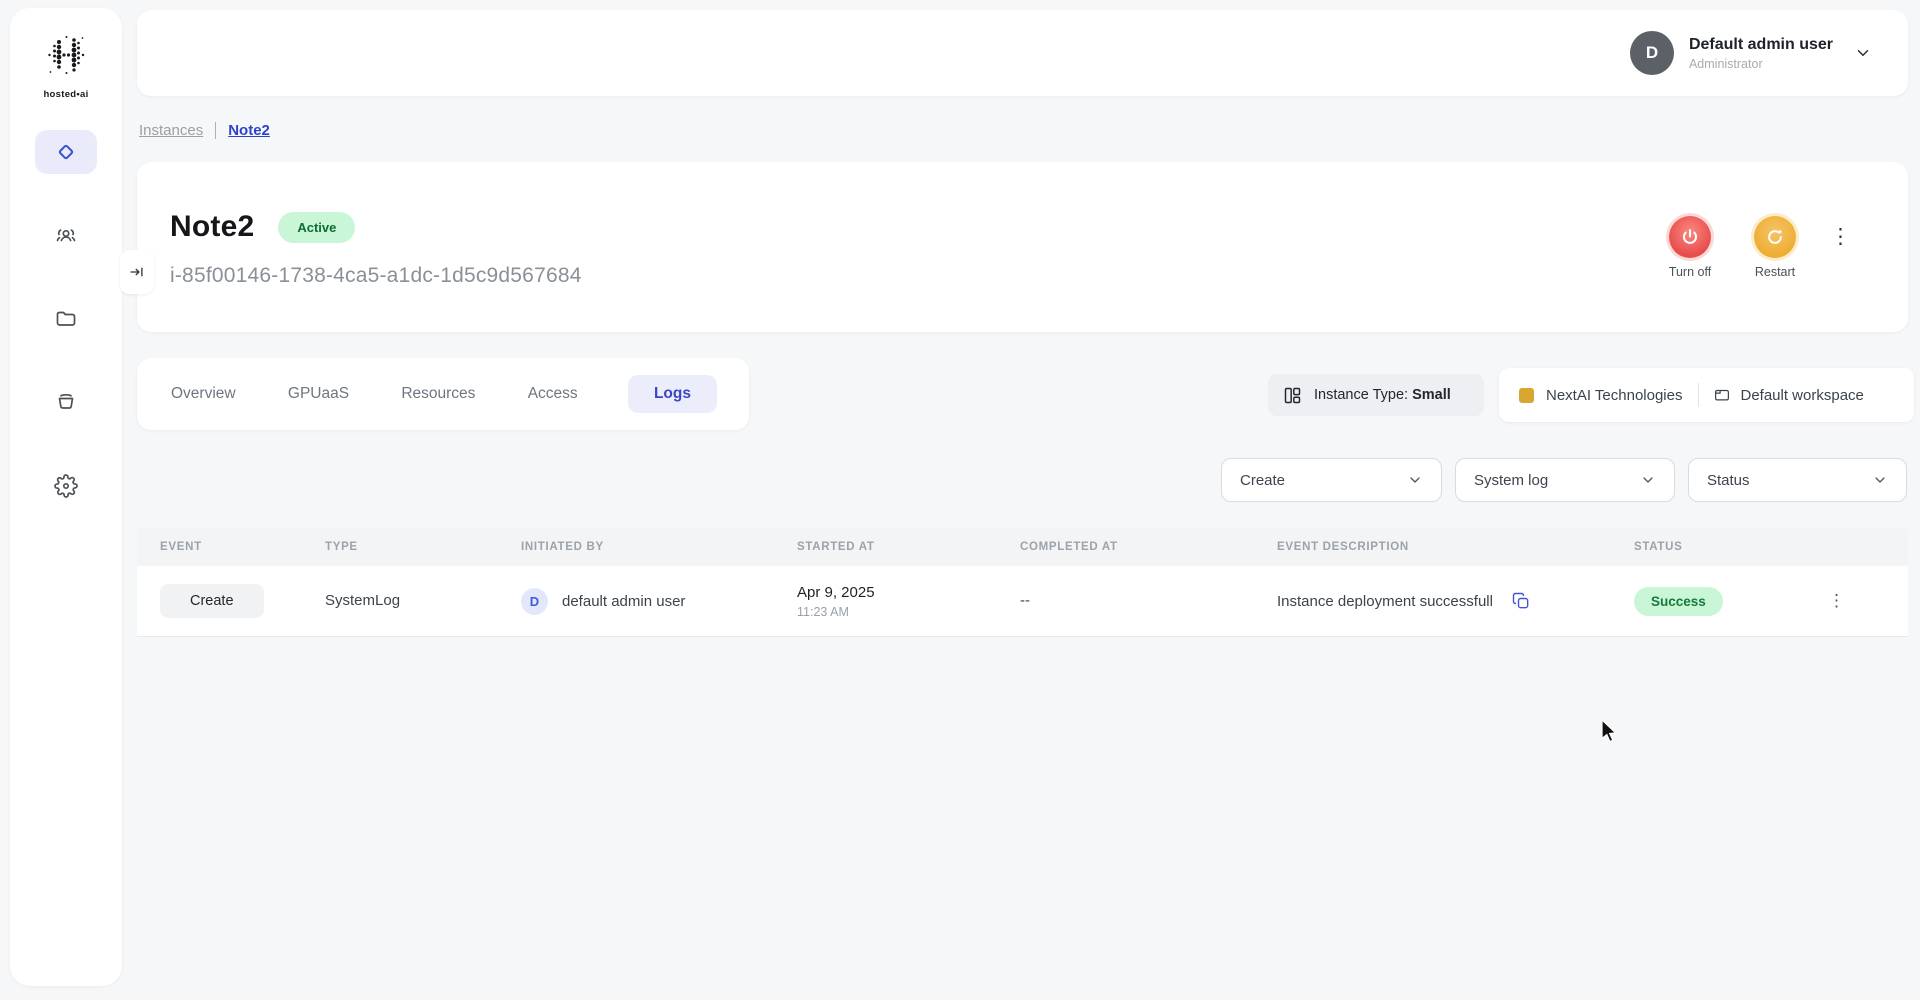 The image size is (1920, 1000). I want to click on row-menu-button: ⋮, so click(1836, 600).